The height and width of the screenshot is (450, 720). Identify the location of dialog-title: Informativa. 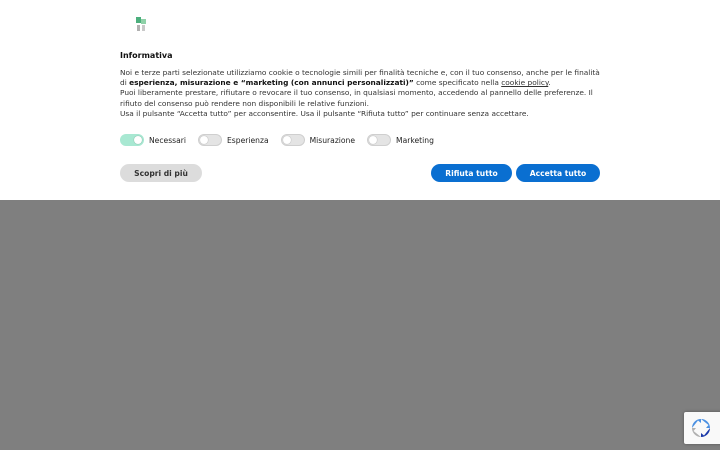
(146, 55).